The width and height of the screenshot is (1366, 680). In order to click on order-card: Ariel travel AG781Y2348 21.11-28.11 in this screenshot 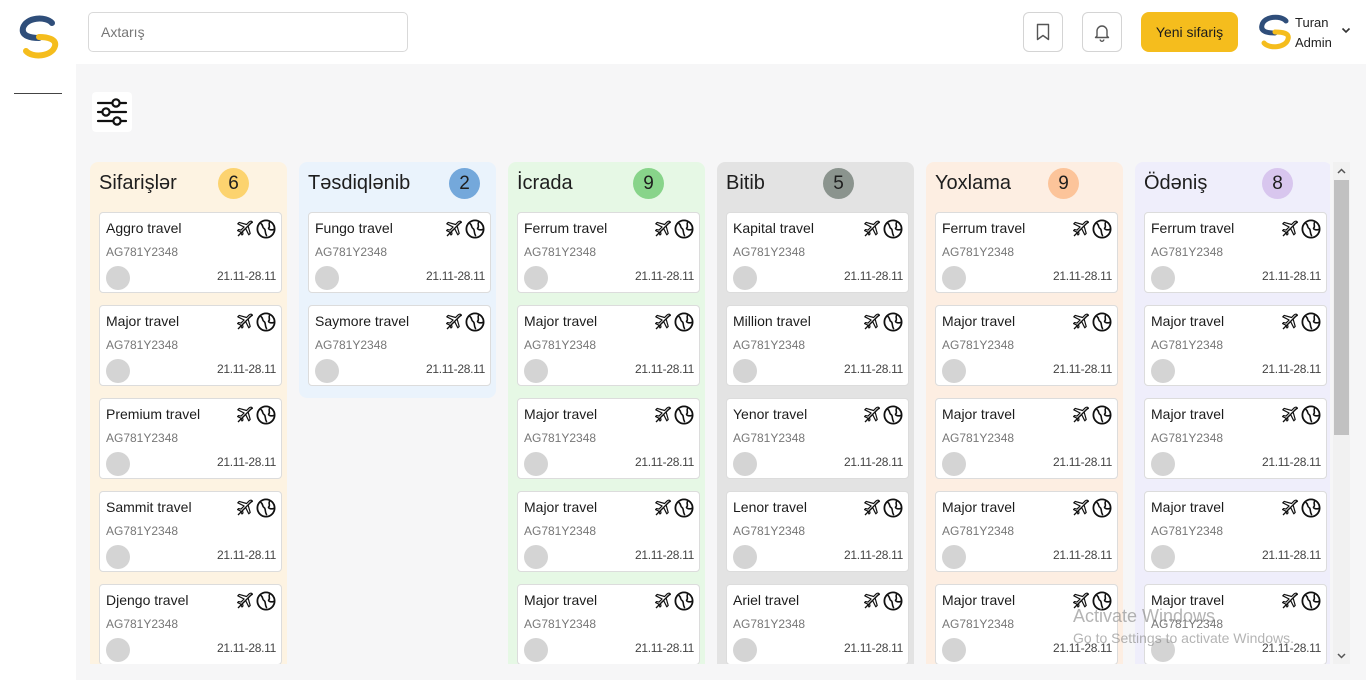, I will do `click(817, 624)`.